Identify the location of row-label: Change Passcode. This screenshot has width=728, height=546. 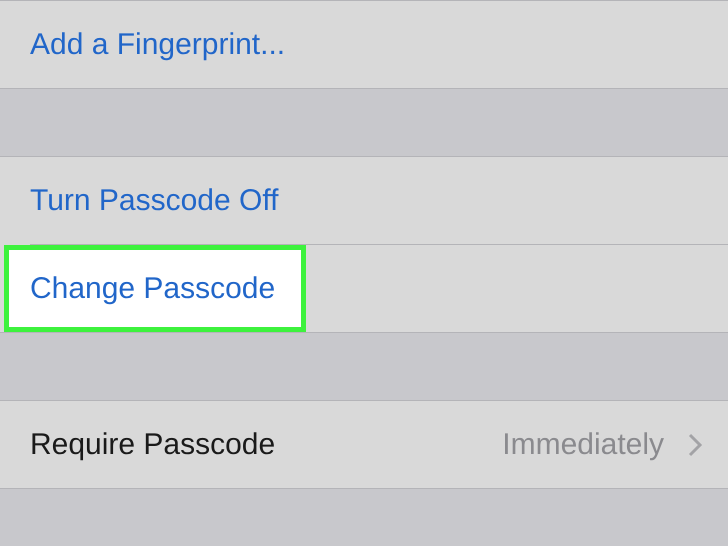
(153, 289).